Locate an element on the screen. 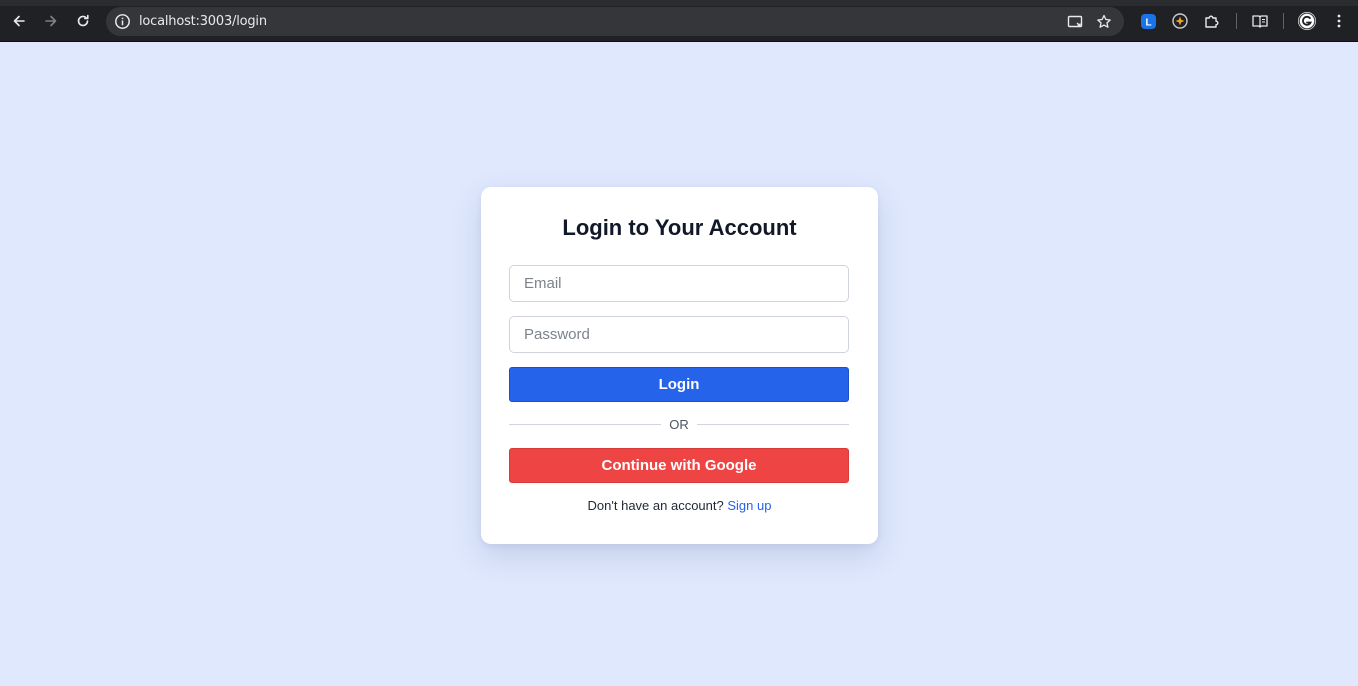  password-input is located at coordinates (679, 334).